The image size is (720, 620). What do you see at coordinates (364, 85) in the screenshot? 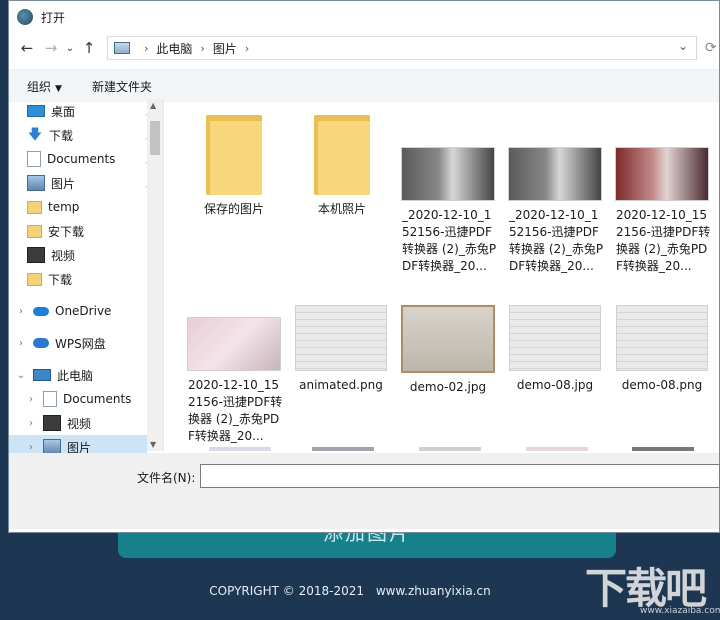
I see `command-bar: 组织 ▼ 新建文件夹` at bounding box center [364, 85].